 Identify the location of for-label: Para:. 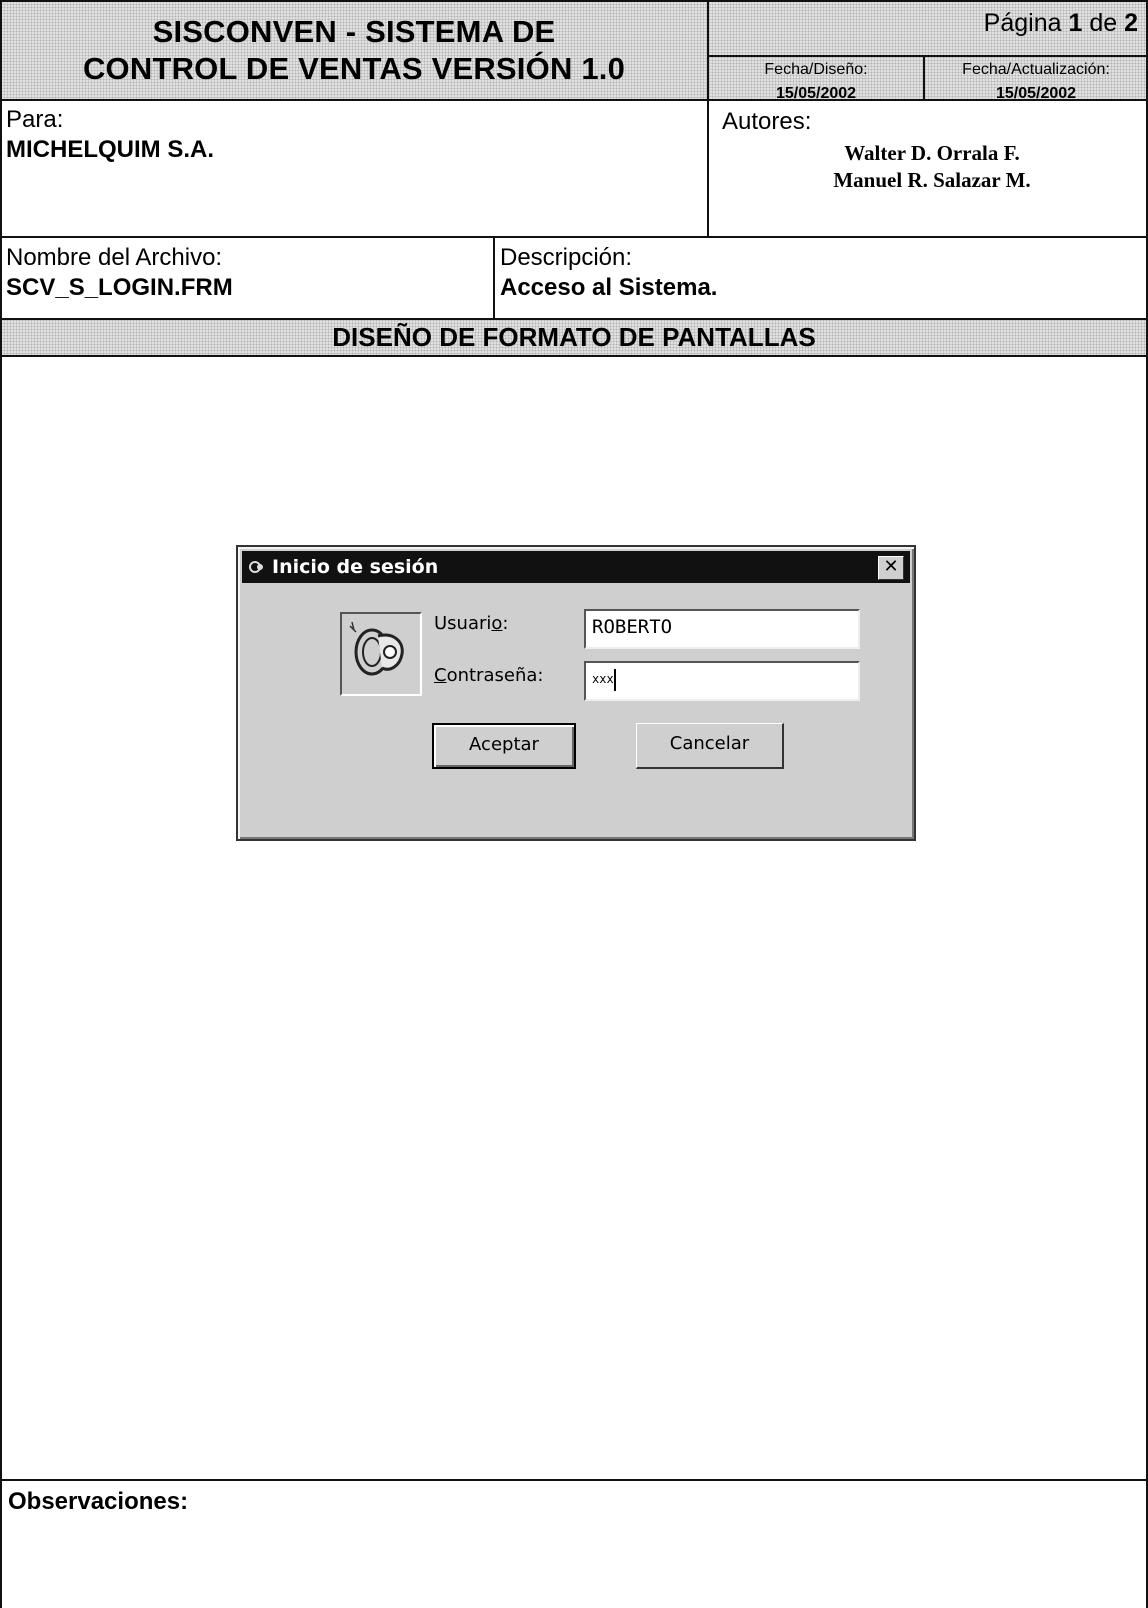
(35, 119).